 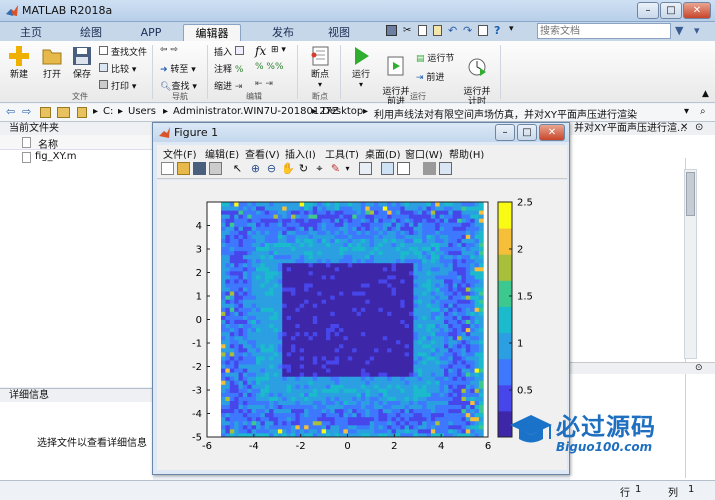 What do you see at coordinates (82, 62) in the screenshot?
I see `save-button: 保存` at bounding box center [82, 62].